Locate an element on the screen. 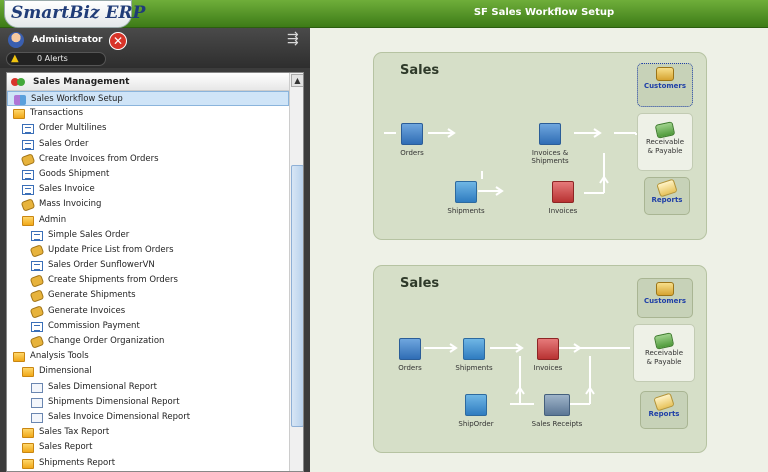  user-icon is located at coordinates (16, 40).